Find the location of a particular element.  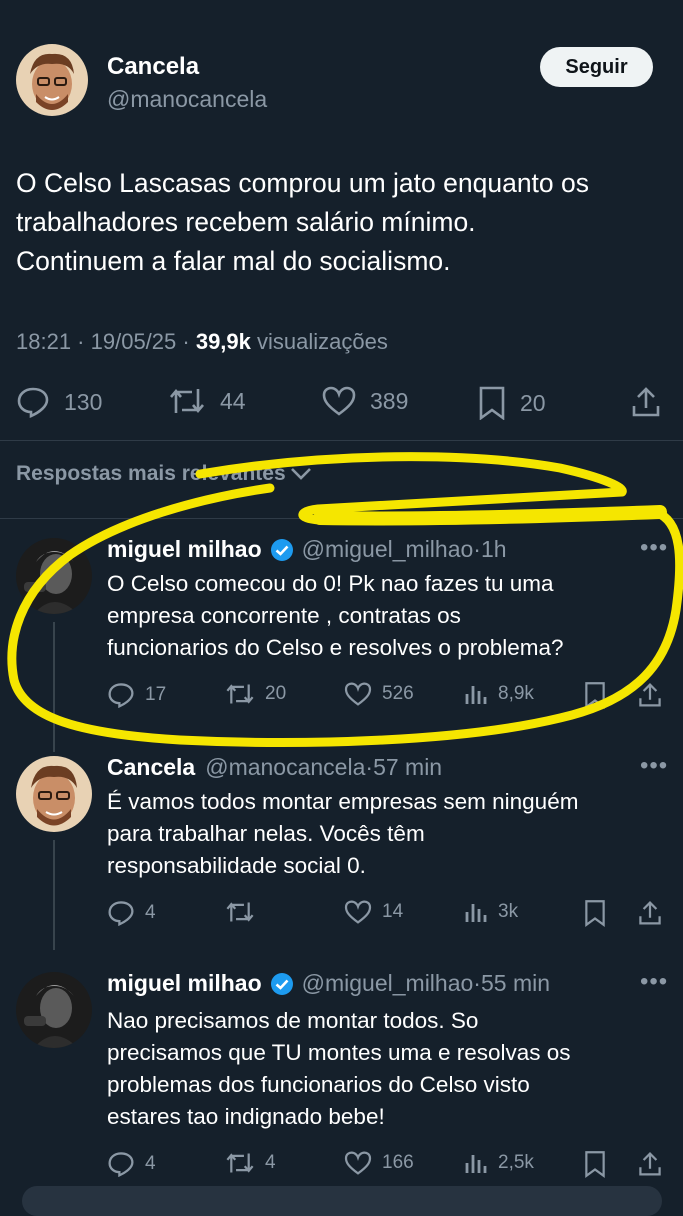

author-handle: @manocancela is located at coordinates (187, 99).